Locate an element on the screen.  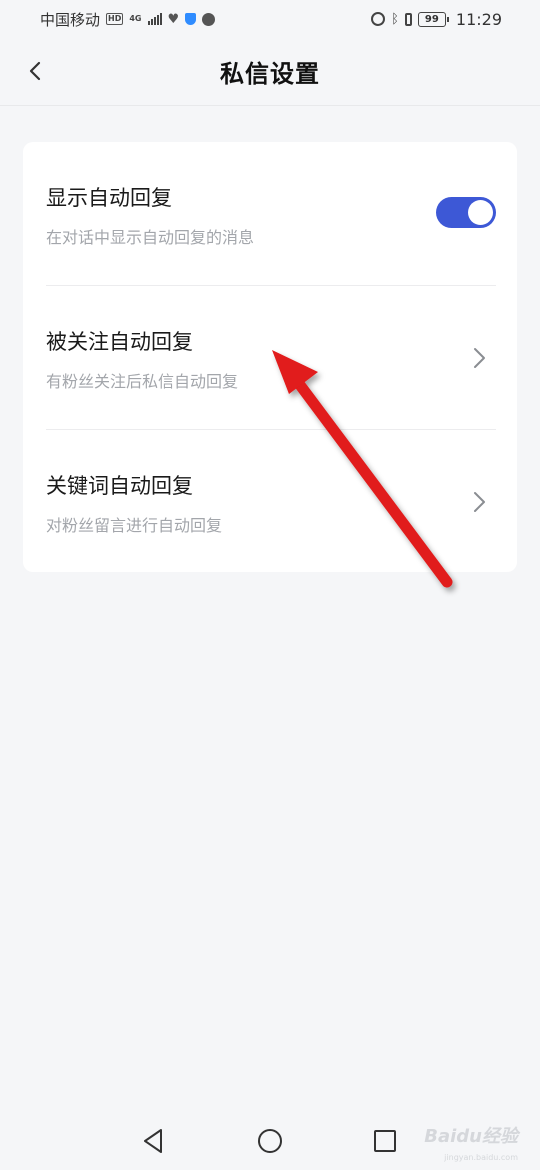
setting-subtitle: 有粉丝关注后私信自动回复 is located at coordinates (142, 381).